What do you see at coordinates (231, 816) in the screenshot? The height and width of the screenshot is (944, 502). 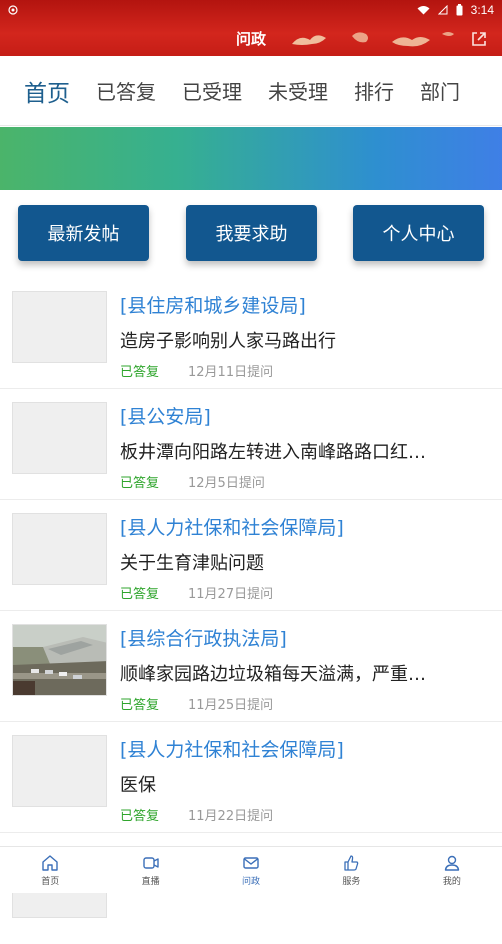 I see `post-date: 11月22日提问` at bounding box center [231, 816].